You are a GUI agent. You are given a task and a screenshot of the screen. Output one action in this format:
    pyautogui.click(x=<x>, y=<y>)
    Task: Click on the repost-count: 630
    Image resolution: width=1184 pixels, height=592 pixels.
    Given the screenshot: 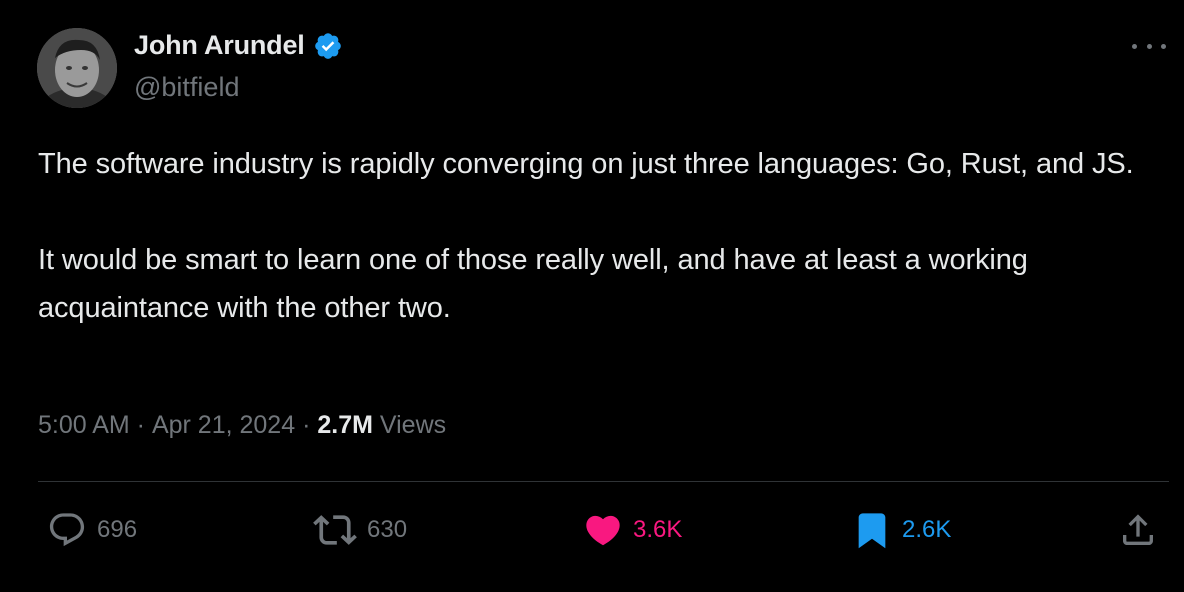 What is the action you would take?
    pyautogui.click(x=387, y=529)
    